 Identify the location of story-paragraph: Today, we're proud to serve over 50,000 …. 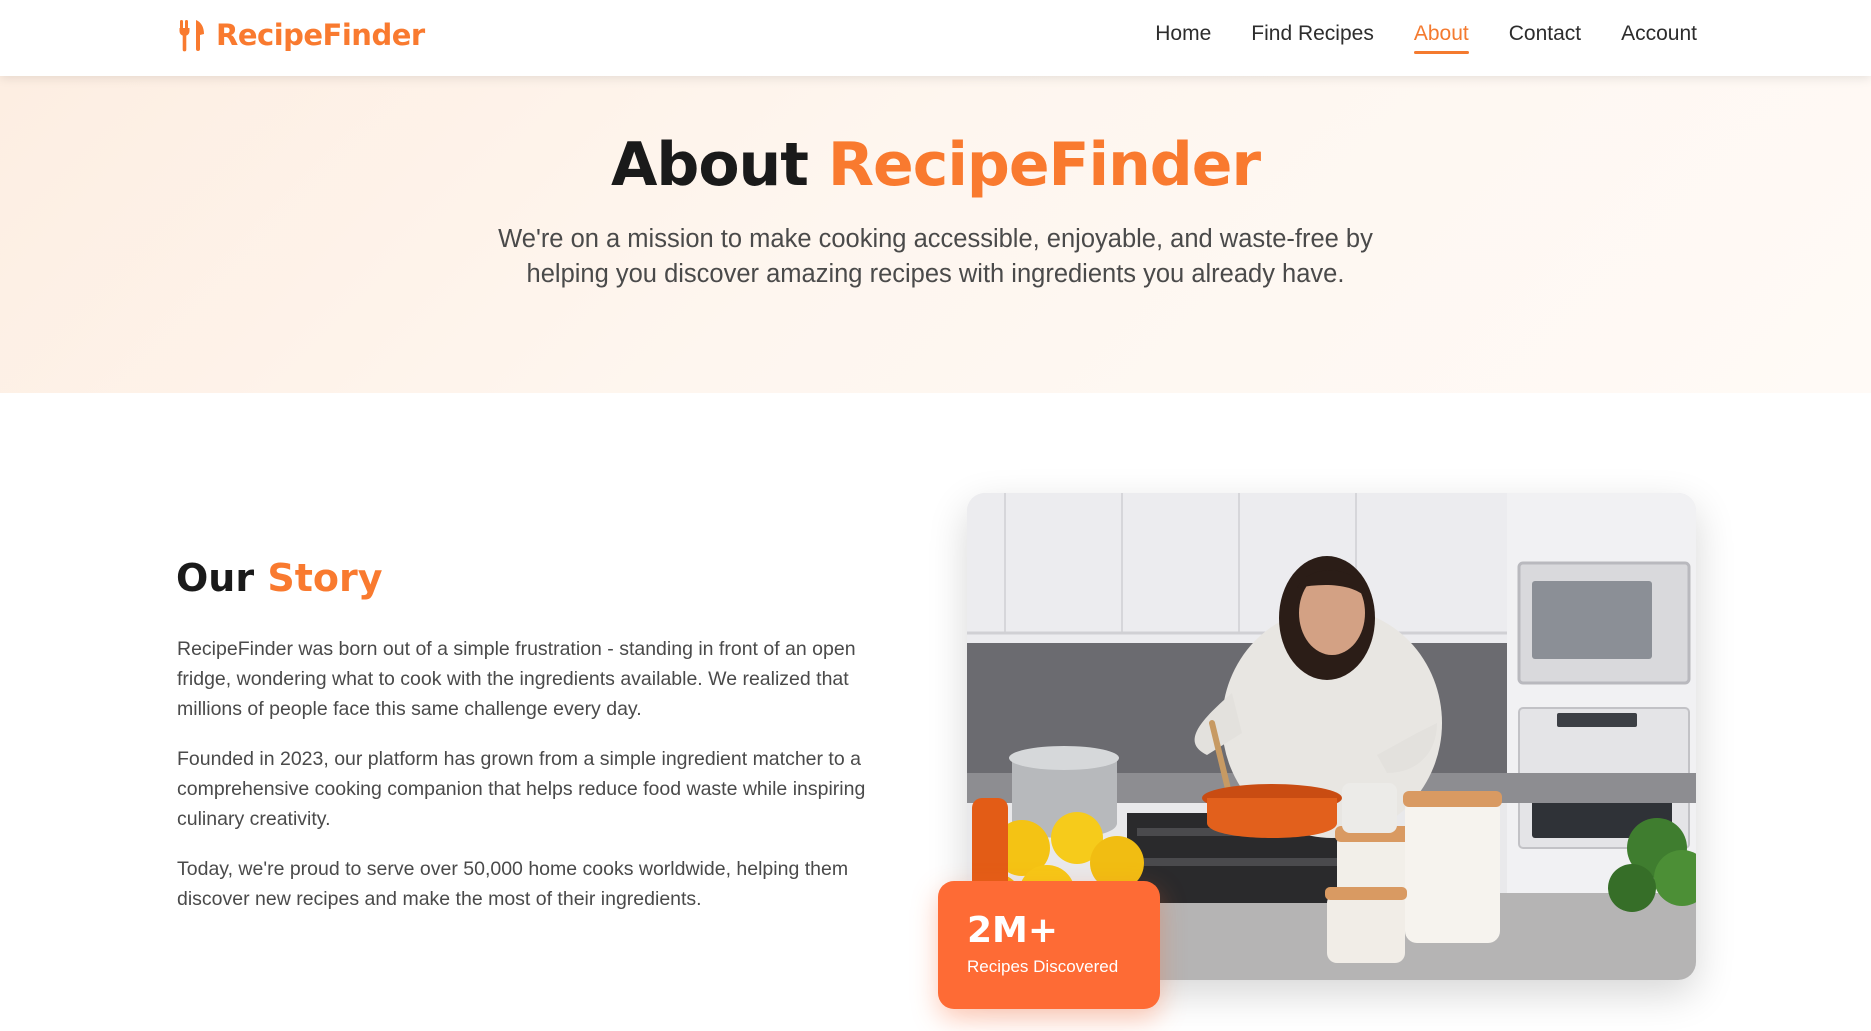
(513, 884).